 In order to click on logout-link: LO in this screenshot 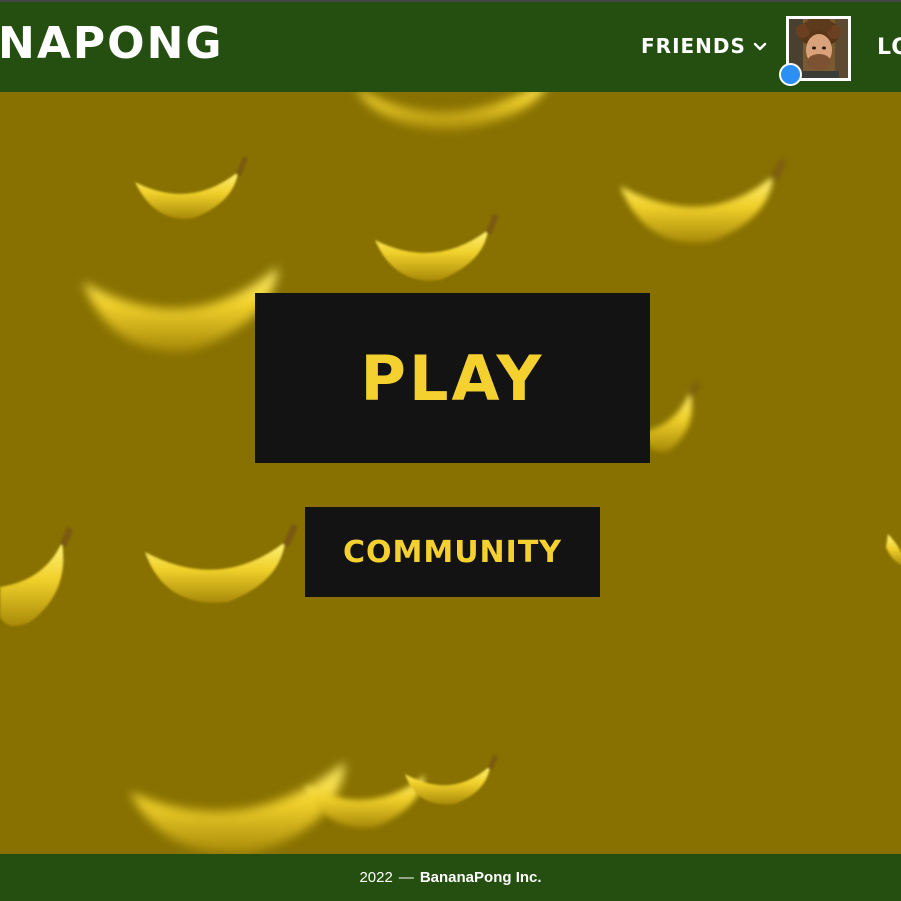, I will do `click(889, 48)`.